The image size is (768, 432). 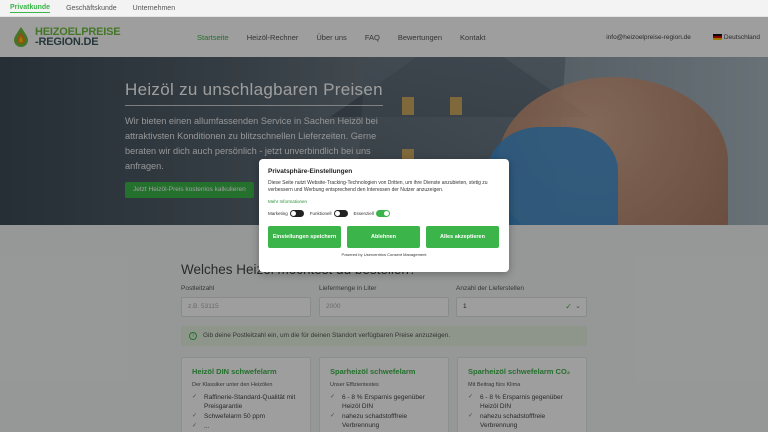 What do you see at coordinates (310, 171) in the screenshot?
I see `consent-title: Privatsphäre-Einstellungen` at bounding box center [310, 171].